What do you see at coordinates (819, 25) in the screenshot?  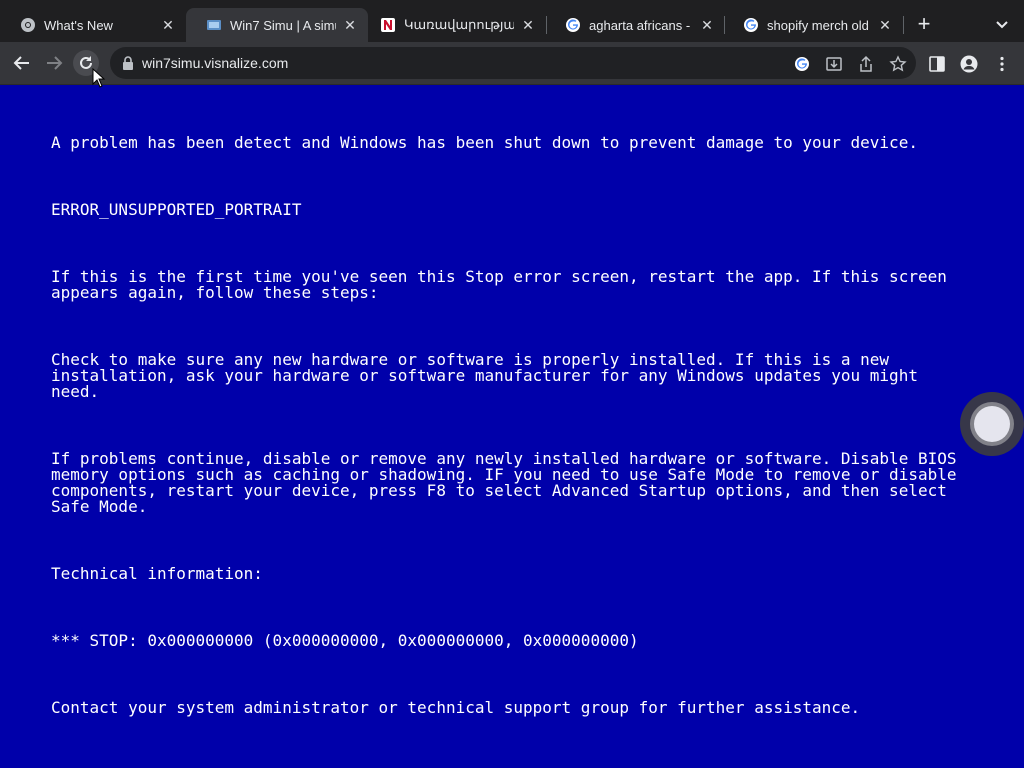 I see `tab-title: shopify merch old m` at bounding box center [819, 25].